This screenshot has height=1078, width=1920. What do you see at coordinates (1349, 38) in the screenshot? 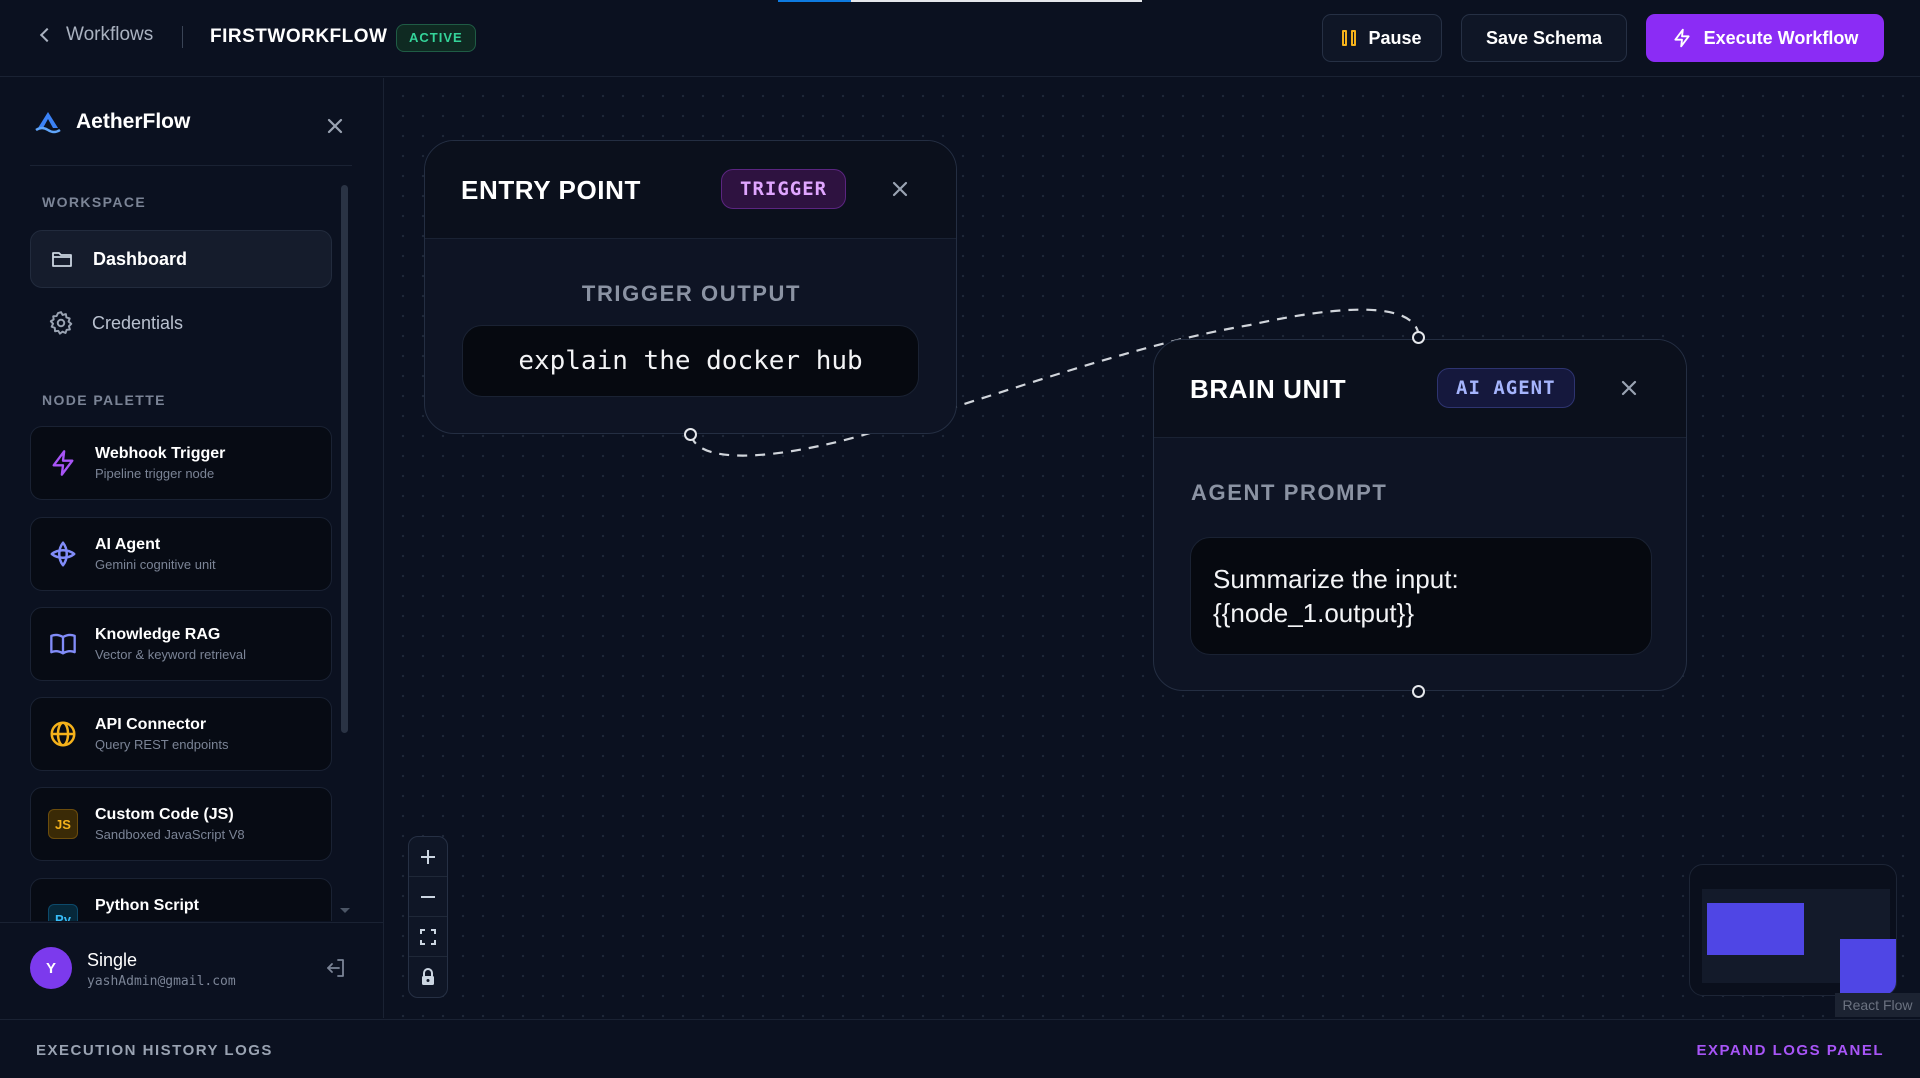
I see `pause-icon` at bounding box center [1349, 38].